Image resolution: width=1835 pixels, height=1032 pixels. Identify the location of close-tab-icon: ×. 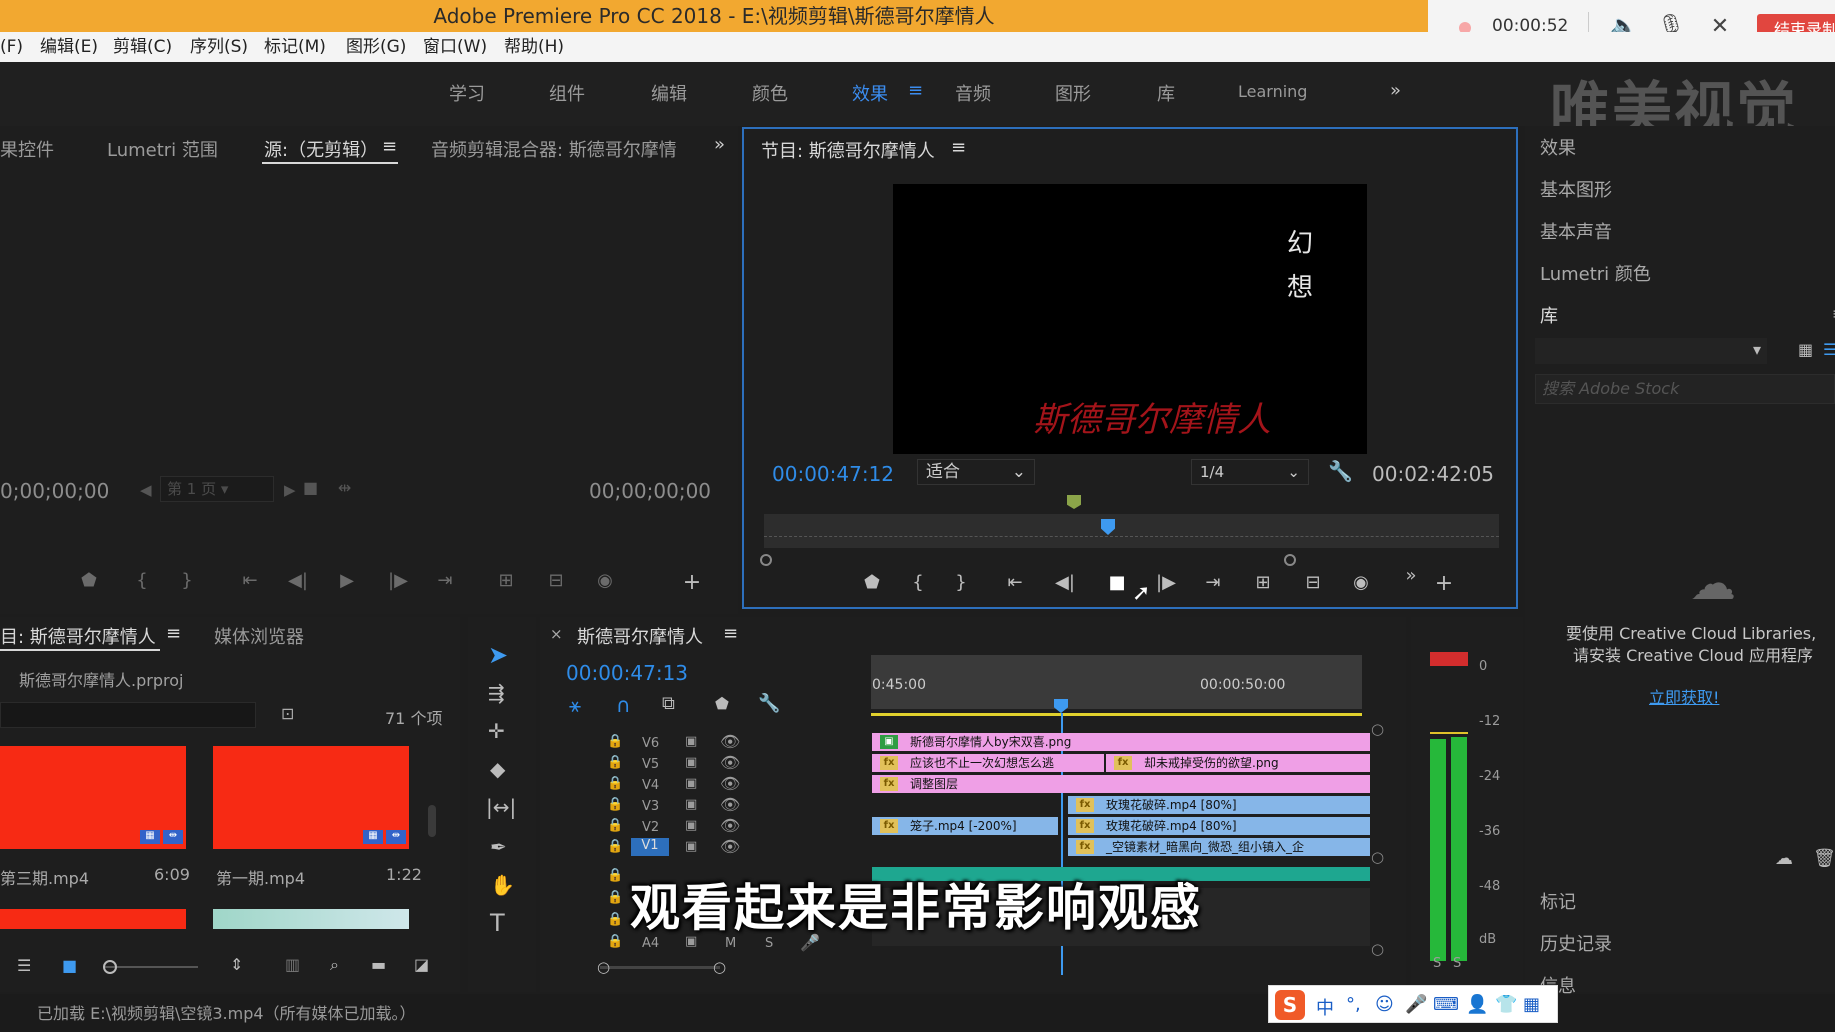
(556, 634).